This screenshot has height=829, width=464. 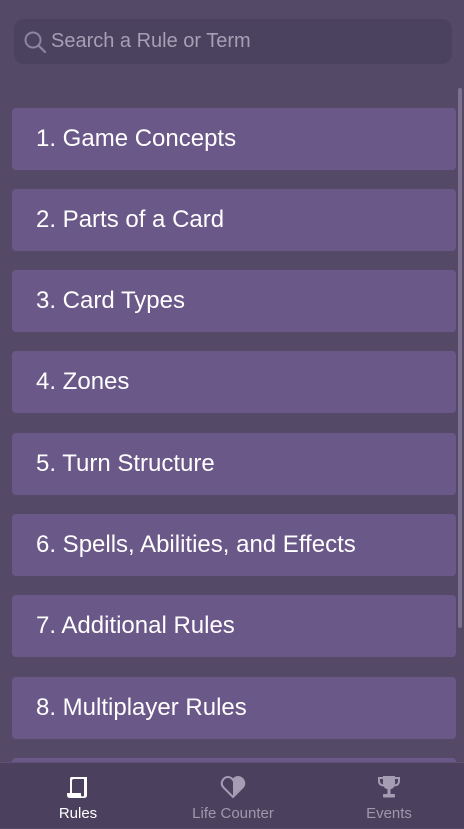 What do you see at coordinates (77, 787) in the screenshot?
I see `scroll-icon` at bounding box center [77, 787].